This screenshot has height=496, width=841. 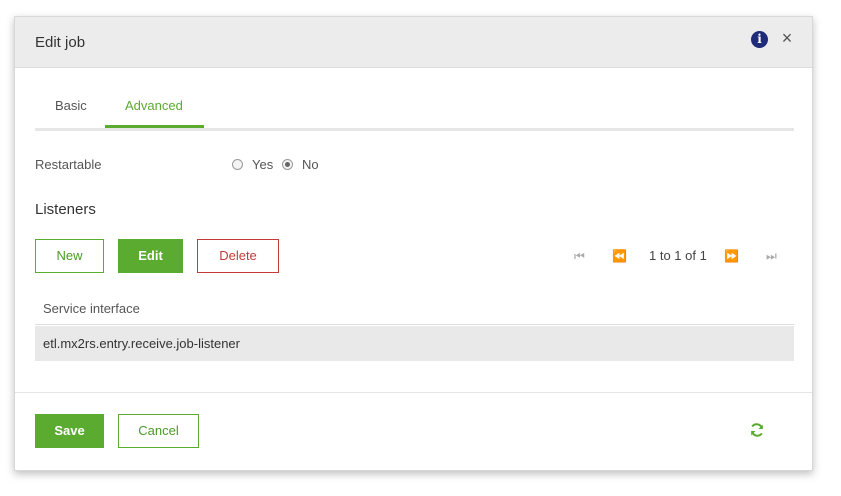 I want to click on restartable-no-label: No, so click(x=310, y=164).